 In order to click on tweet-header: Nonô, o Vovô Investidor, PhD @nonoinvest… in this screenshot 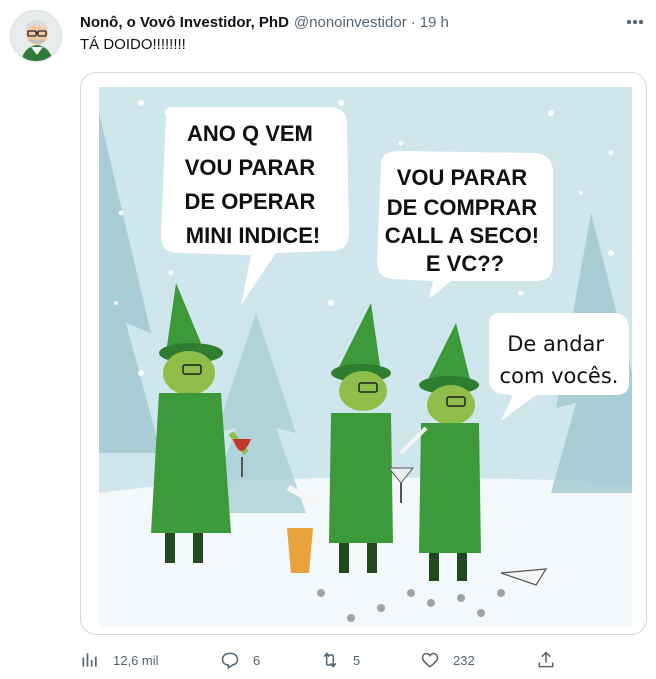, I will do `click(264, 22)`.